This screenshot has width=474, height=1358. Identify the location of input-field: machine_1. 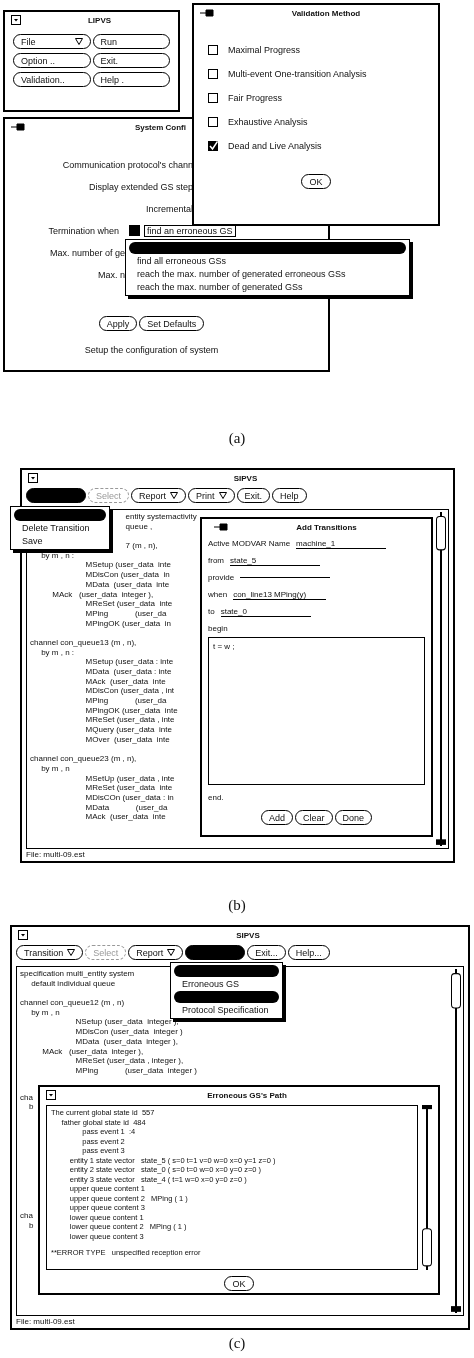
(341, 543).